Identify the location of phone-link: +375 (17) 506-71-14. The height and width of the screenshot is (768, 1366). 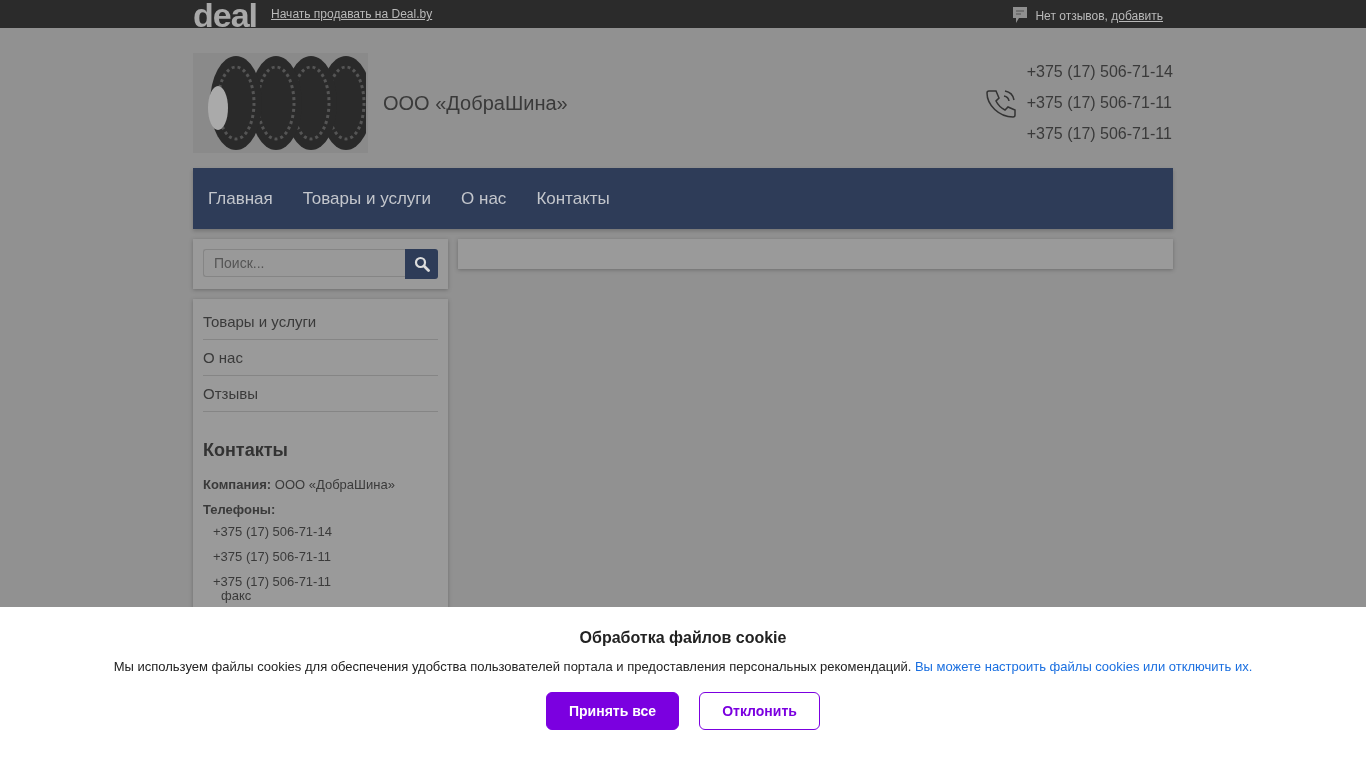
(325, 531).